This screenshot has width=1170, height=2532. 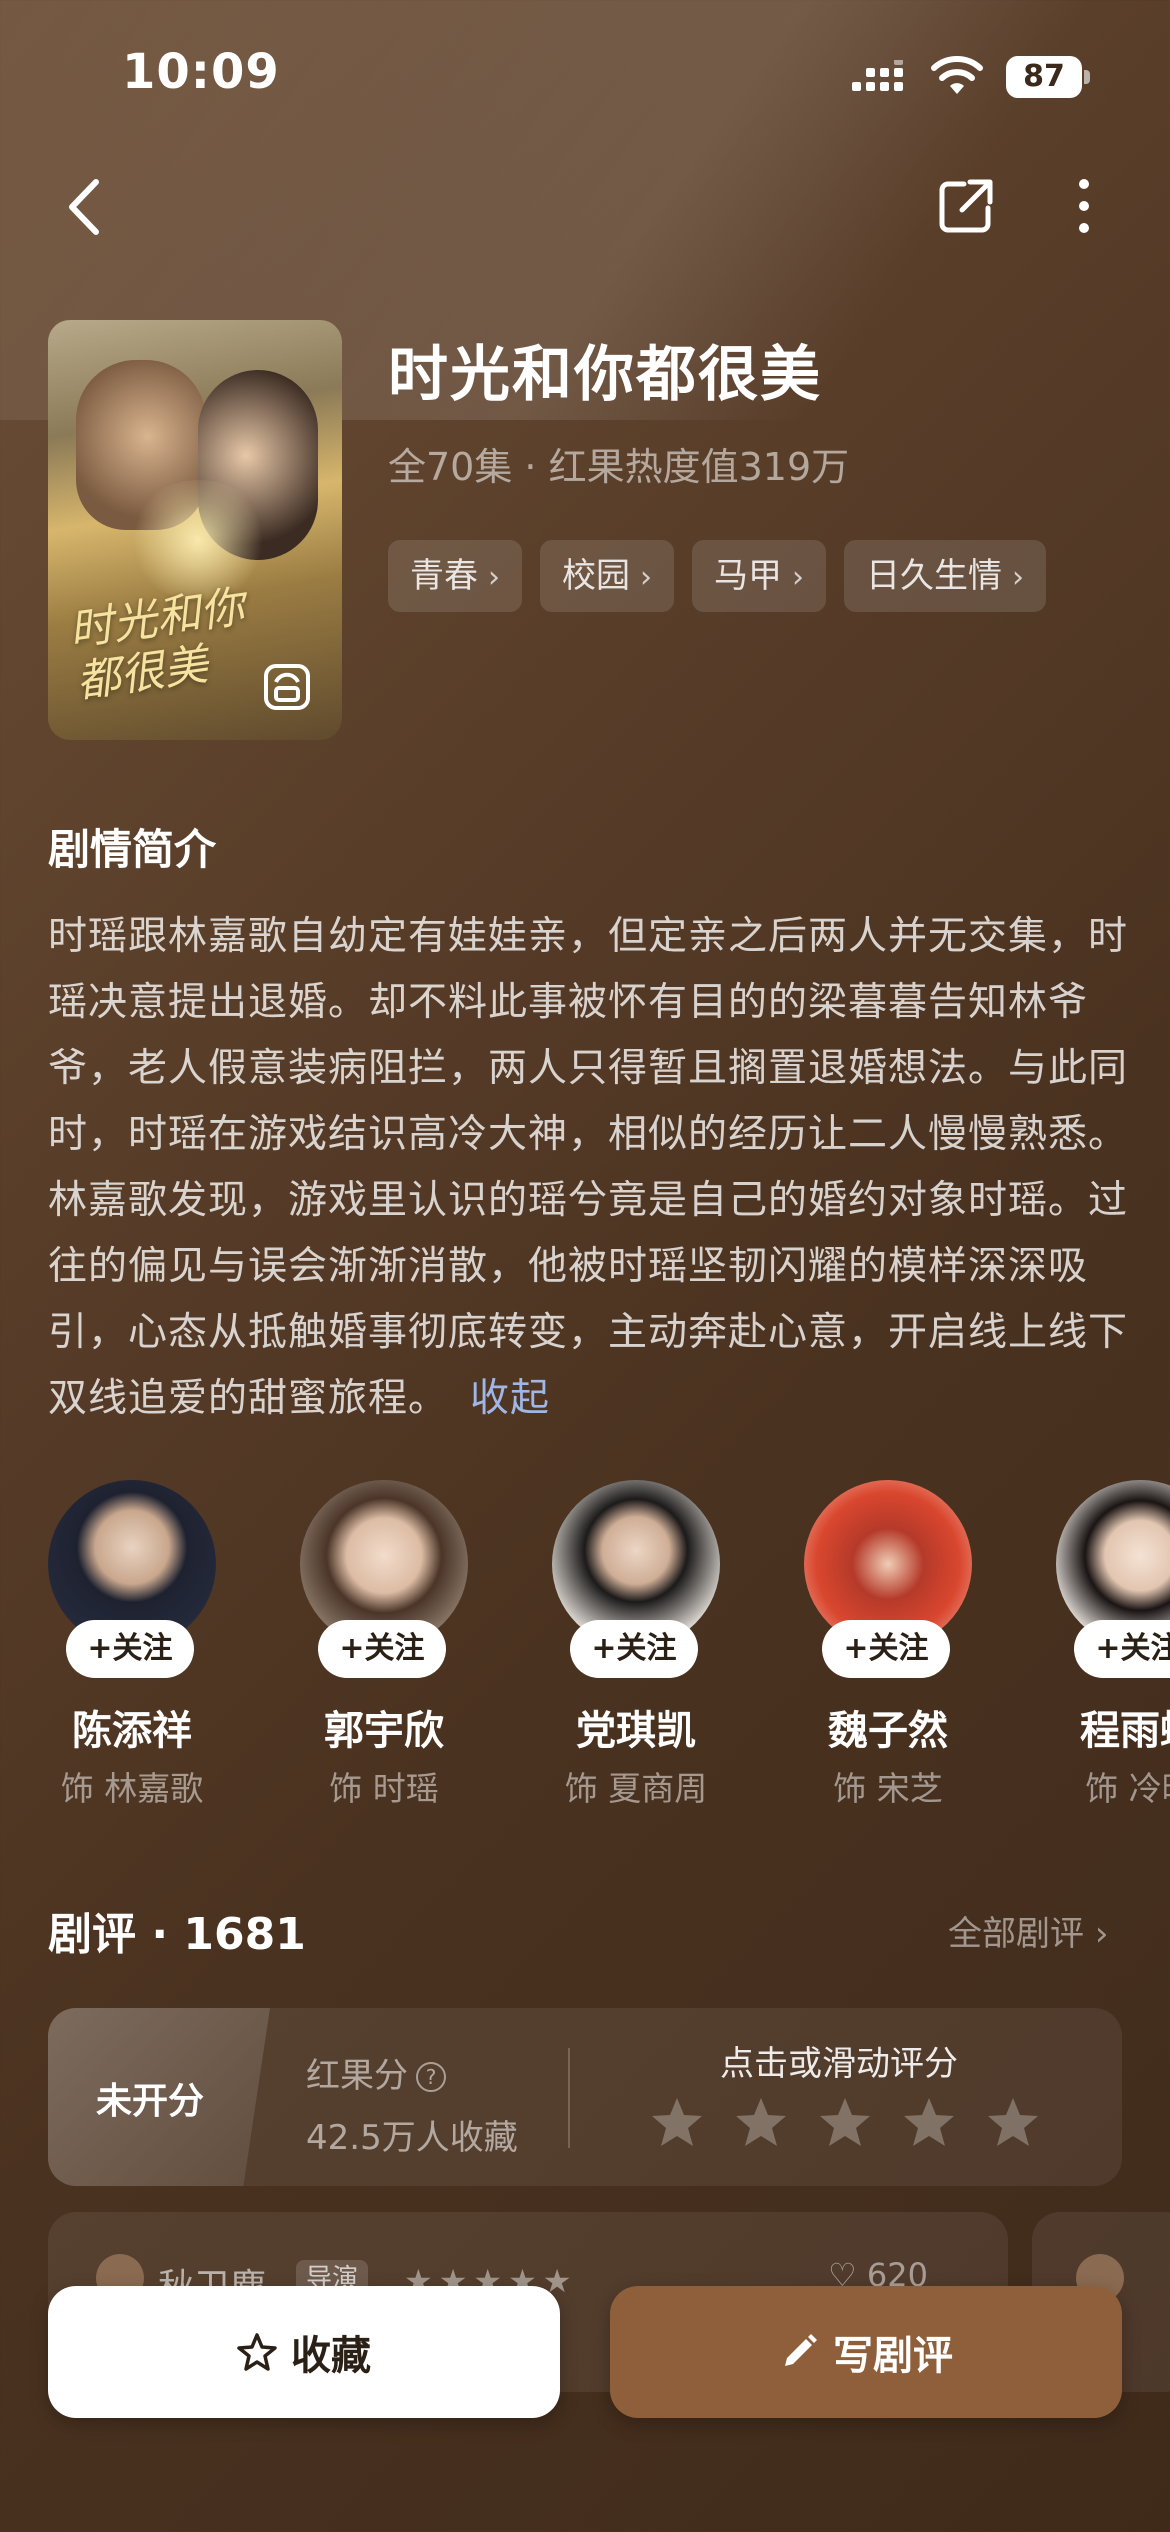 What do you see at coordinates (384, 1731) in the screenshot?
I see `actor-name: 郭宇欣` at bounding box center [384, 1731].